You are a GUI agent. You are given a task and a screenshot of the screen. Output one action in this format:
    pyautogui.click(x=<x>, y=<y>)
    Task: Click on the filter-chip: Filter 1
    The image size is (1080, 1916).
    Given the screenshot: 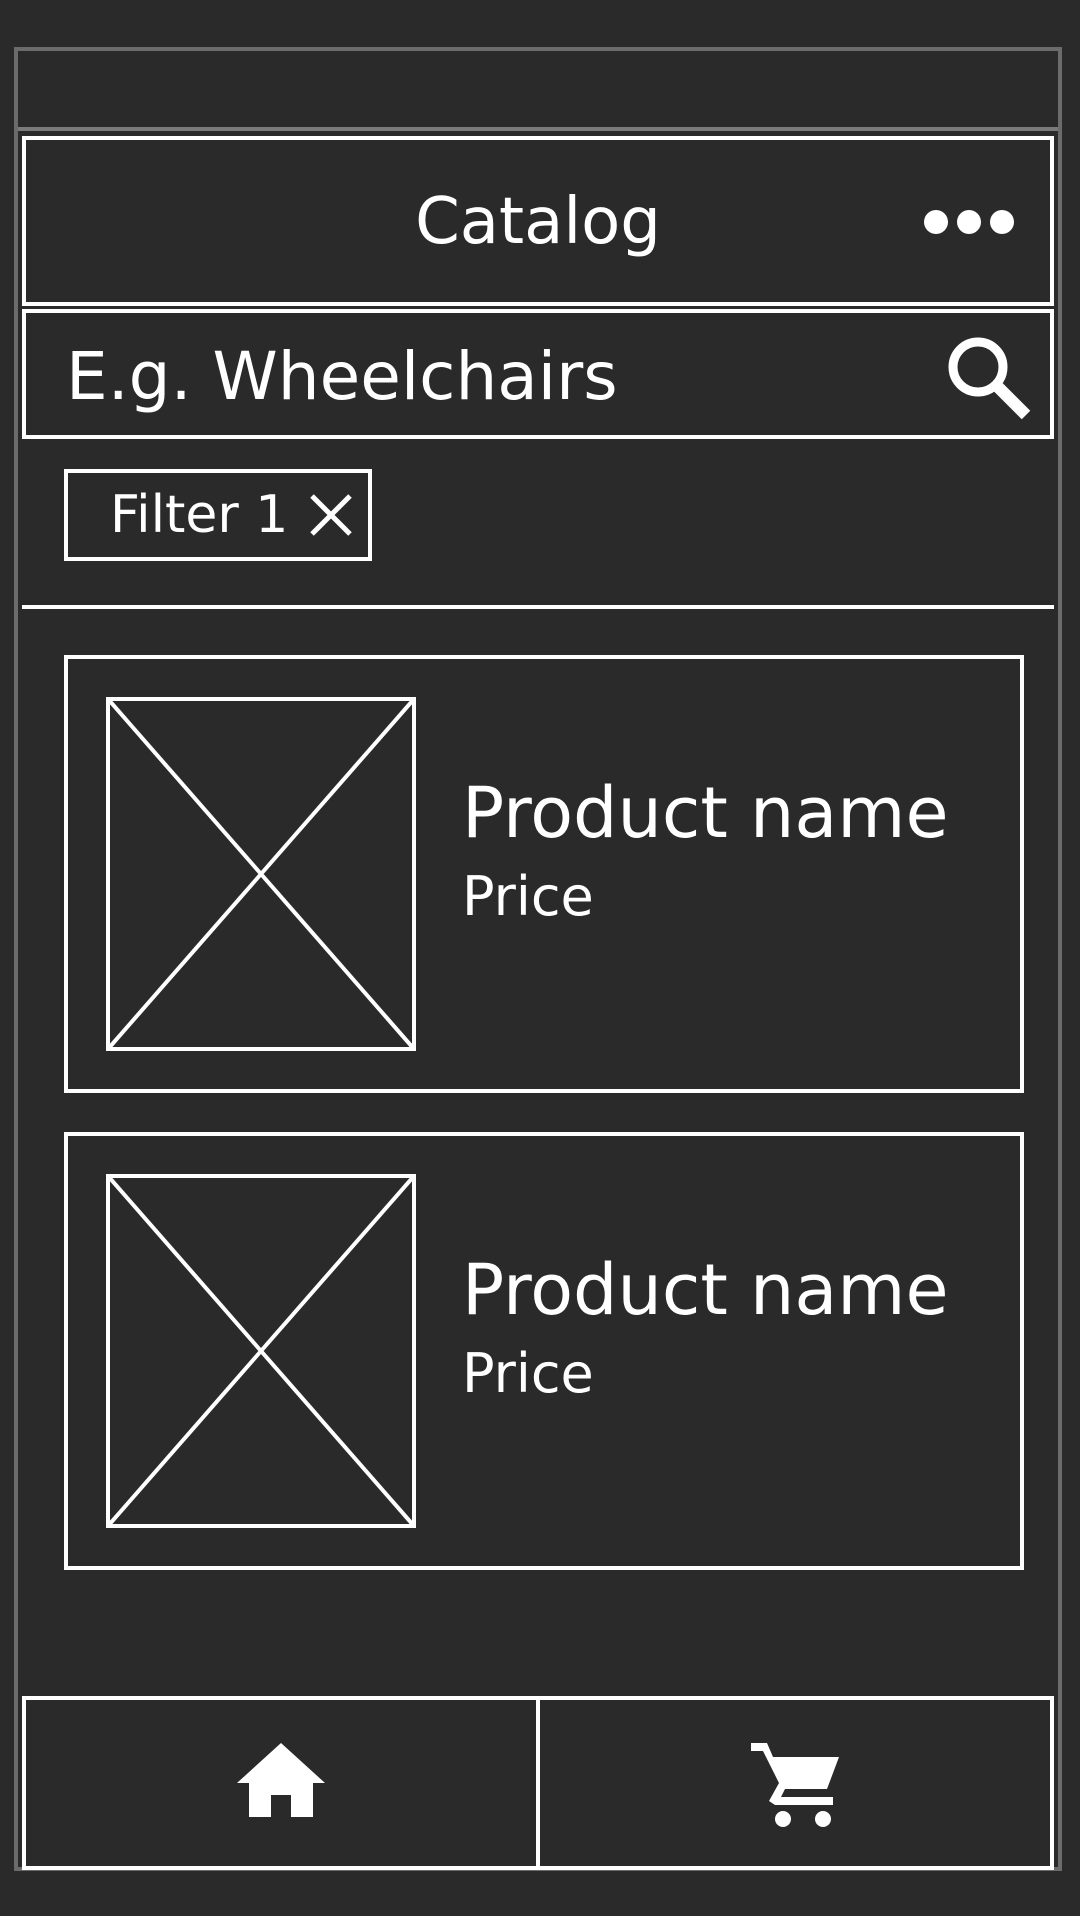 What is the action you would take?
    pyautogui.click(x=218, y=515)
    